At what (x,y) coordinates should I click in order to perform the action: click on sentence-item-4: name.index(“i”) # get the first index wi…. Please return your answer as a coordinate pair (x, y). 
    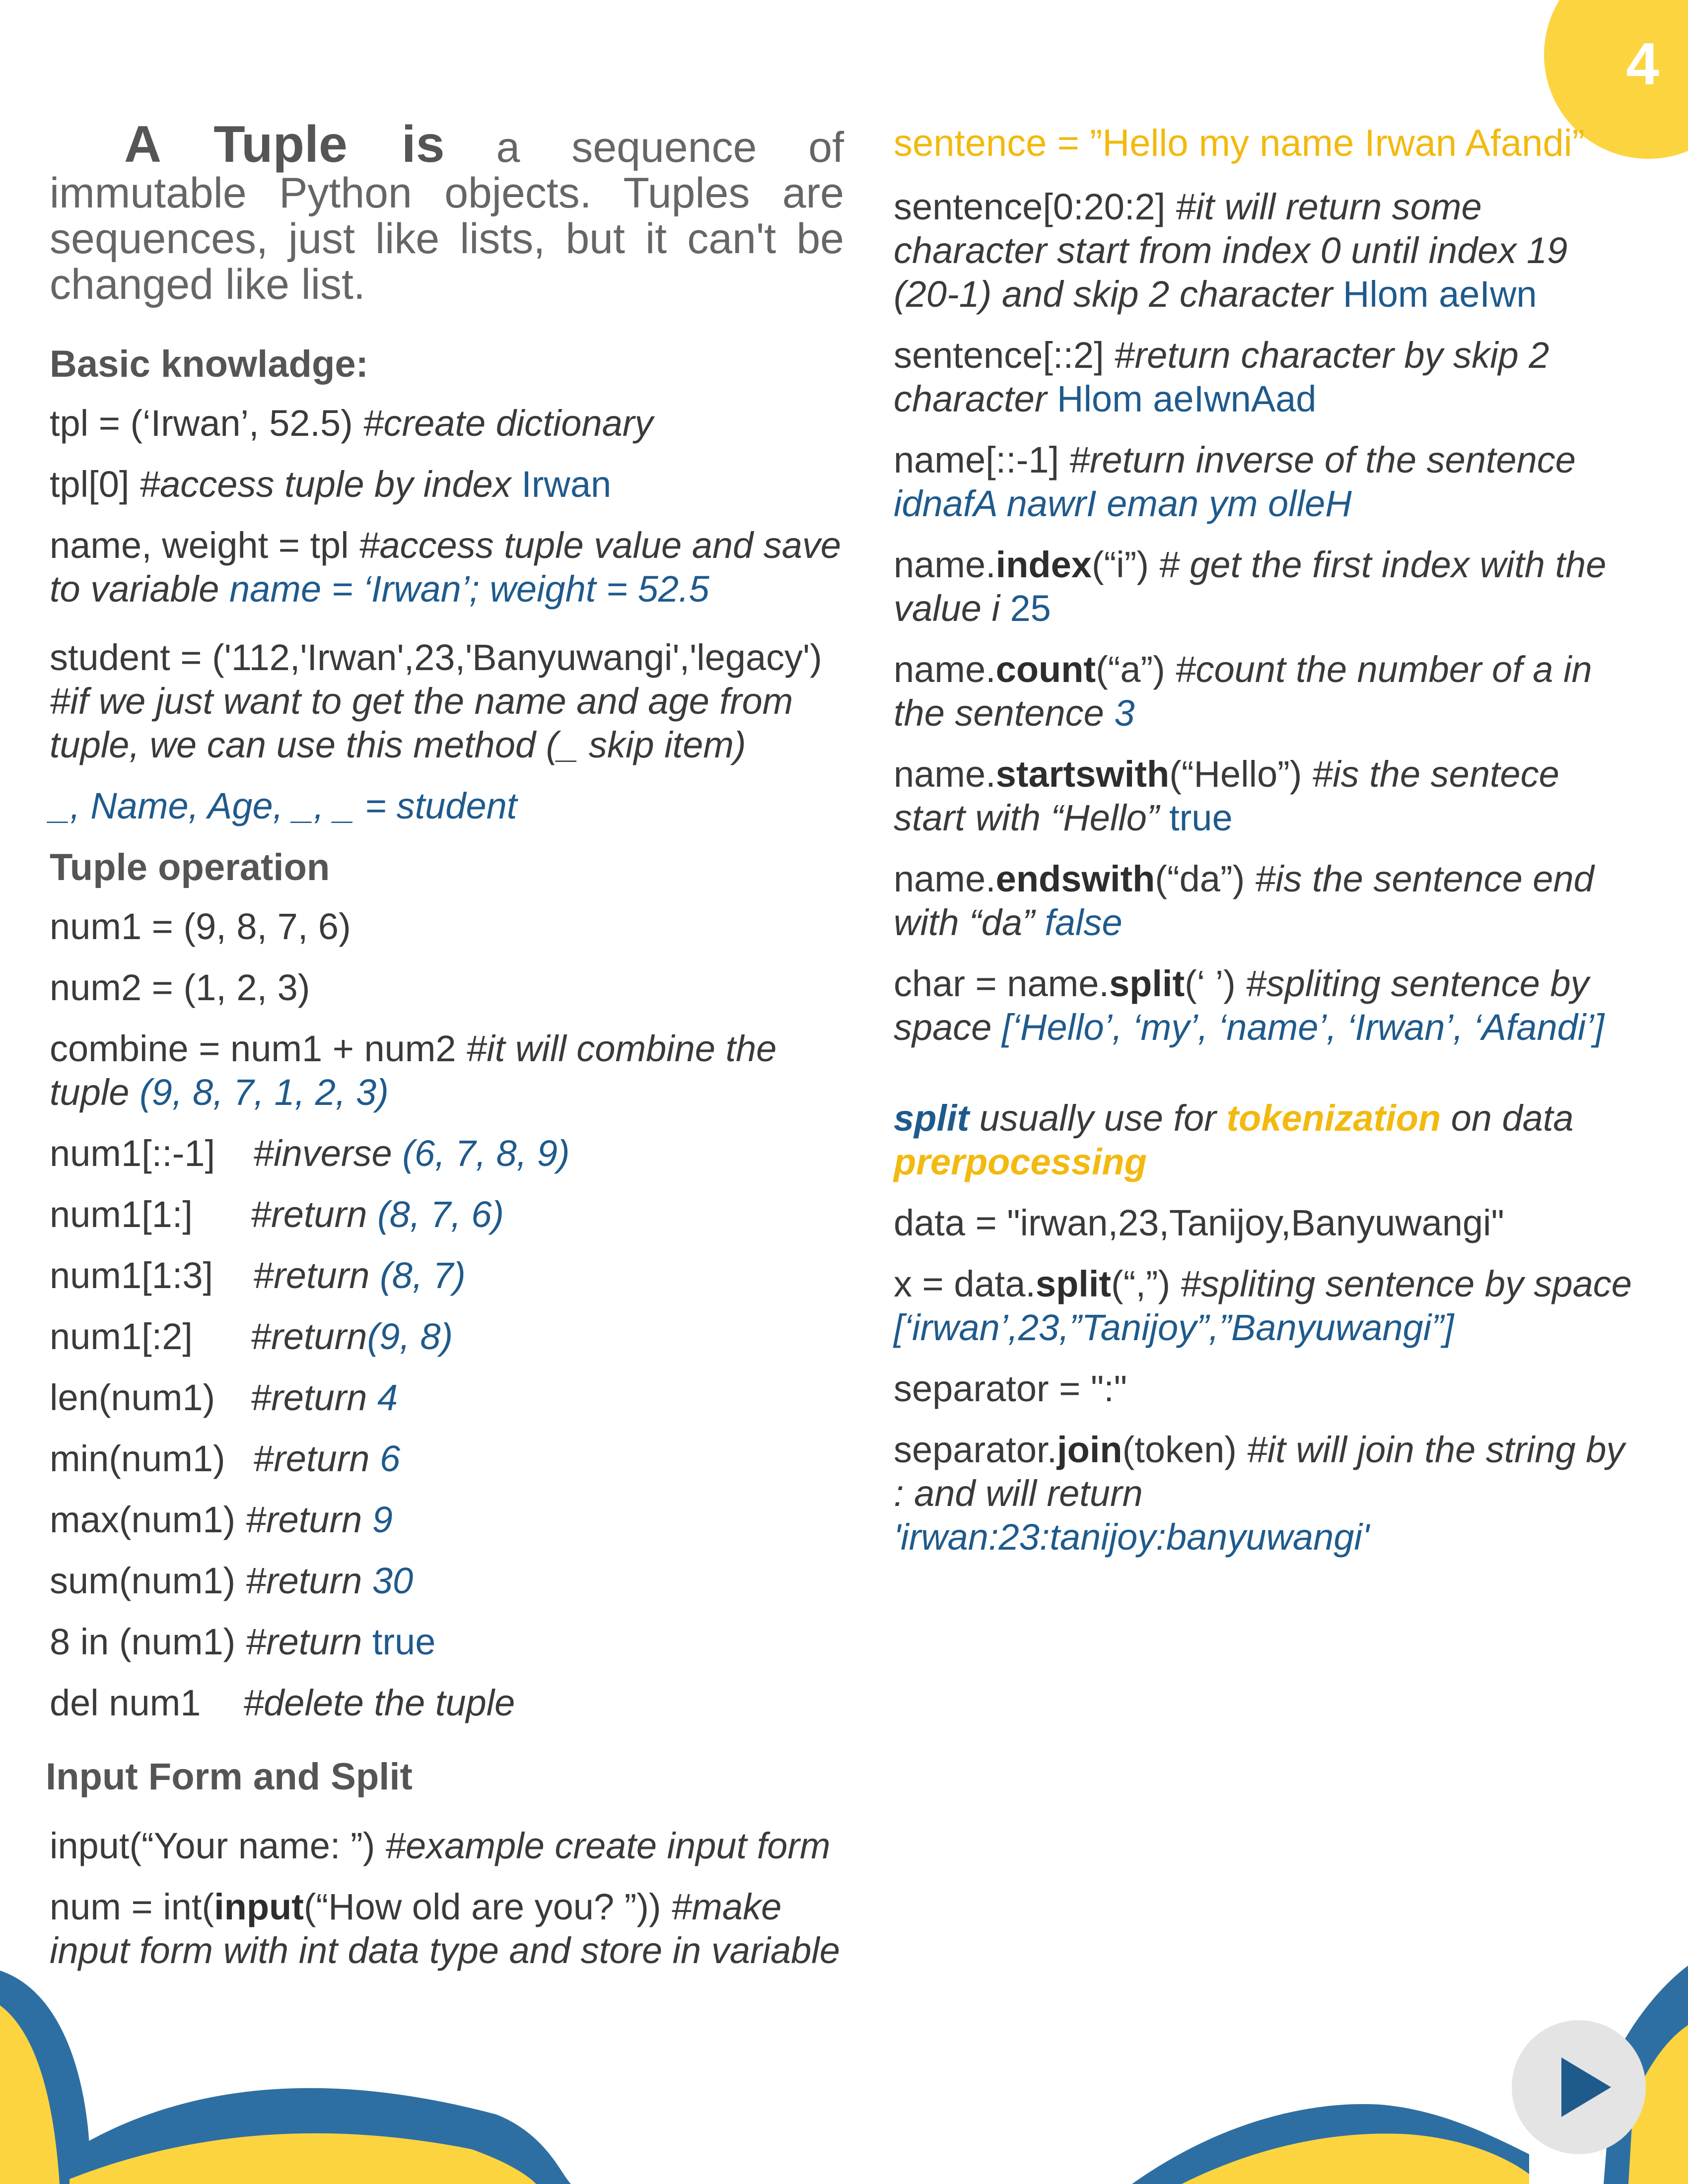
    Looking at the image, I should click on (1266, 586).